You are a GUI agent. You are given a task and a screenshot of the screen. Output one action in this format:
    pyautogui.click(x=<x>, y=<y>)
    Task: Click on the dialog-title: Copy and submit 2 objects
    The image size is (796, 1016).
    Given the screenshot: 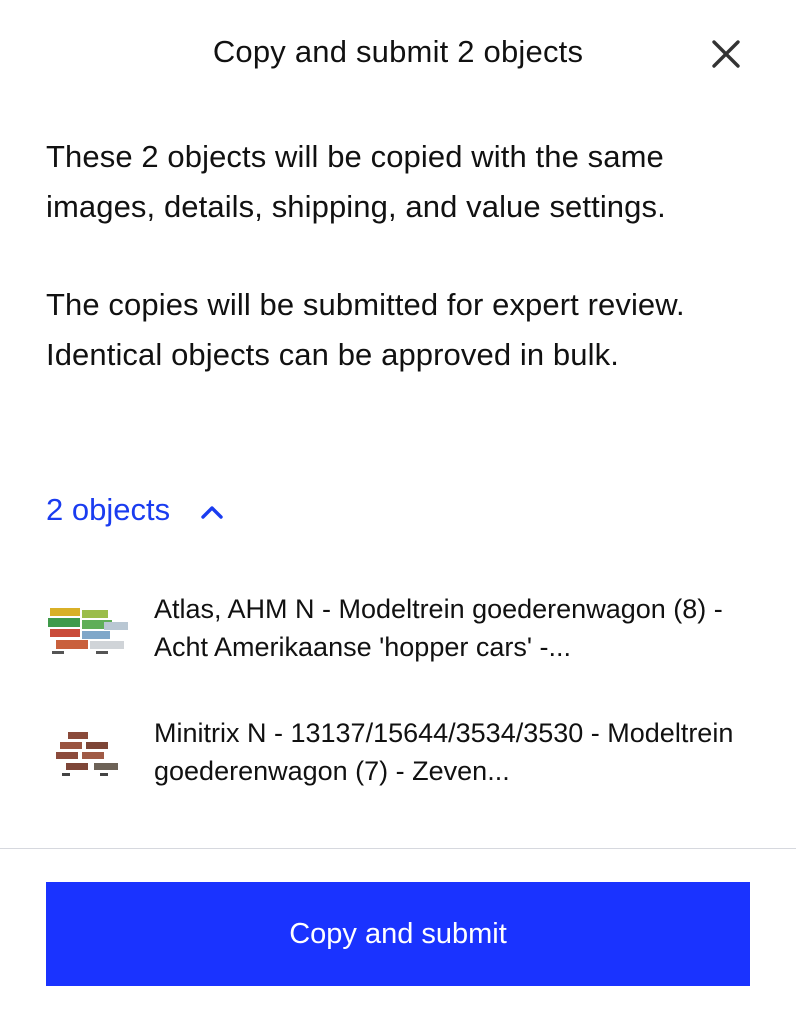 What is the action you would take?
    pyautogui.click(x=398, y=51)
    